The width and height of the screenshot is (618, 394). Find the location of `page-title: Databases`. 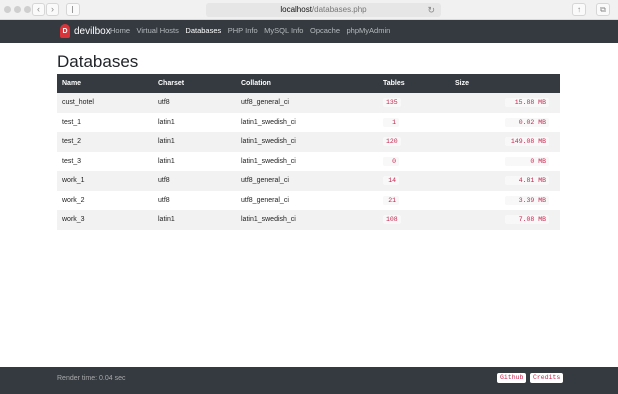

page-title: Databases is located at coordinates (98, 61).